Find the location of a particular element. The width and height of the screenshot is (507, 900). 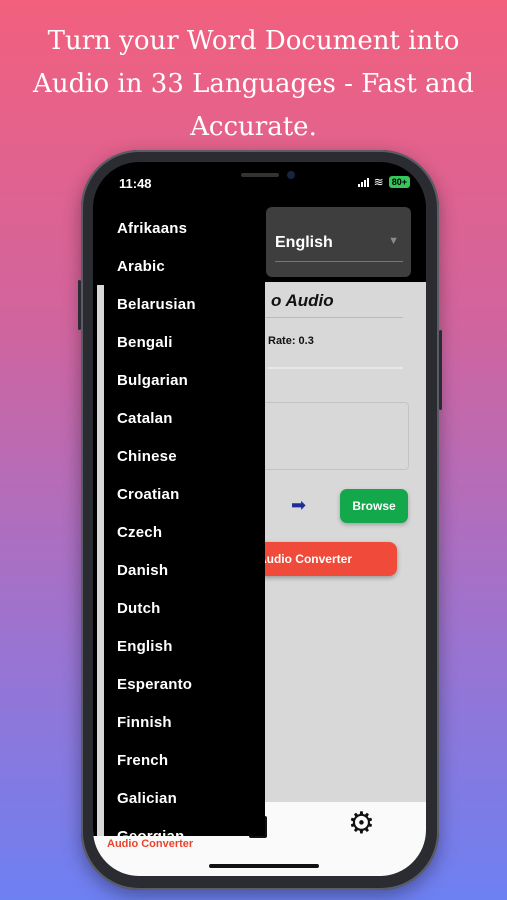

signal-icon is located at coordinates (363, 182).